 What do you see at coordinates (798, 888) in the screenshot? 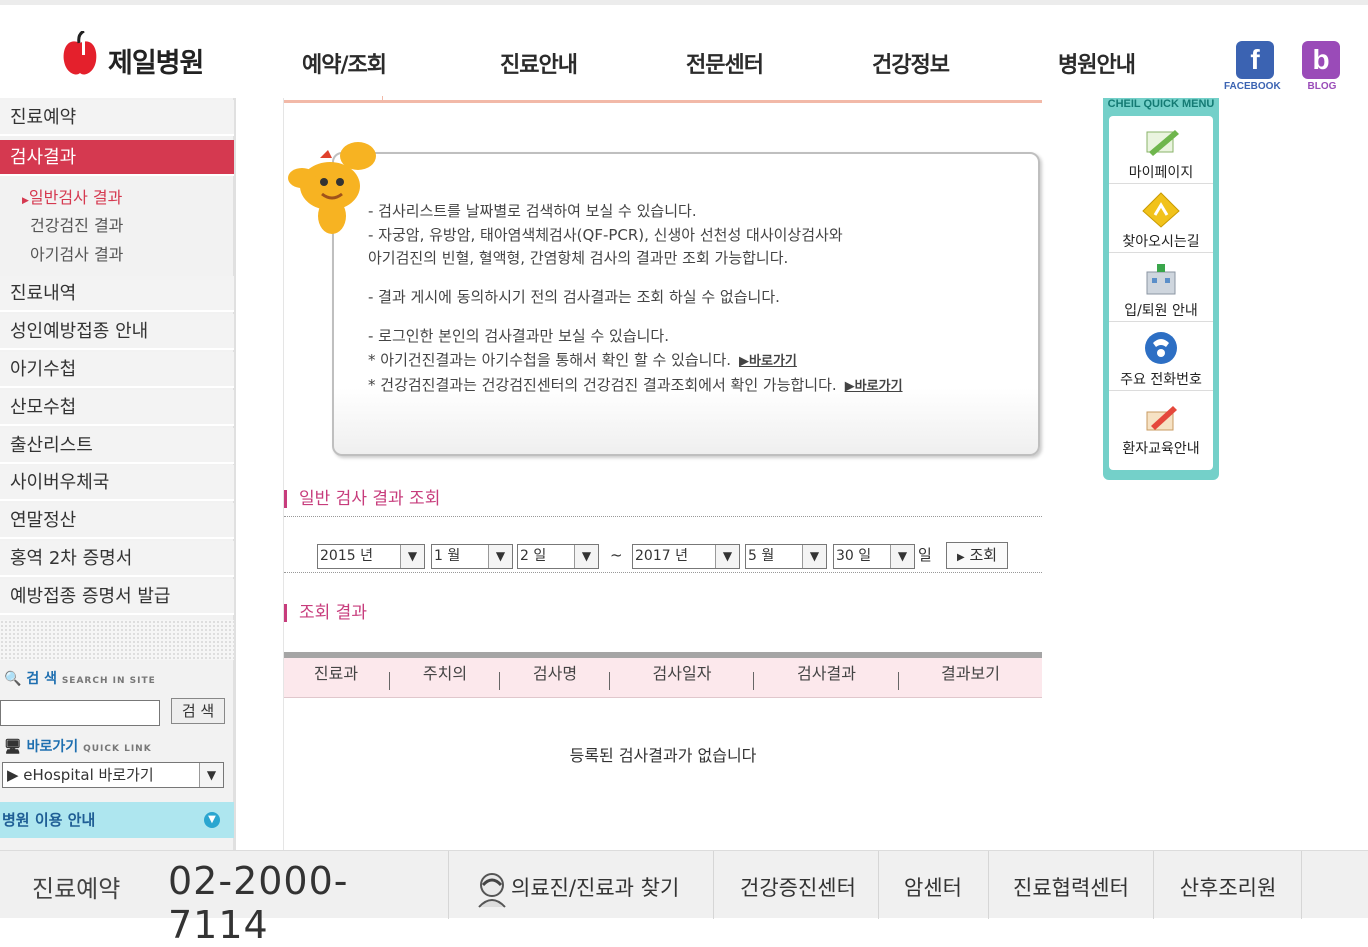
I see `health-center-label: 건강증진센터` at bounding box center [798, 888].